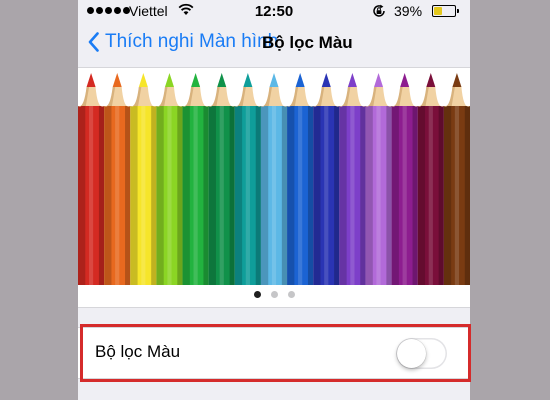 This screenshot has height=400, width=550. Describe the element at coordinates (192, 41) in the screenshot. I see `back-button-label: Thích nghi Màn hình` at that location.